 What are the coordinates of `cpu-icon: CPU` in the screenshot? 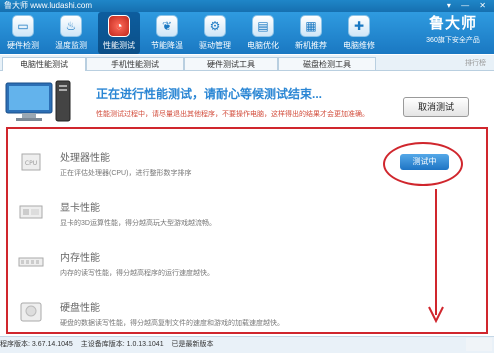 It's located at (31, 162).